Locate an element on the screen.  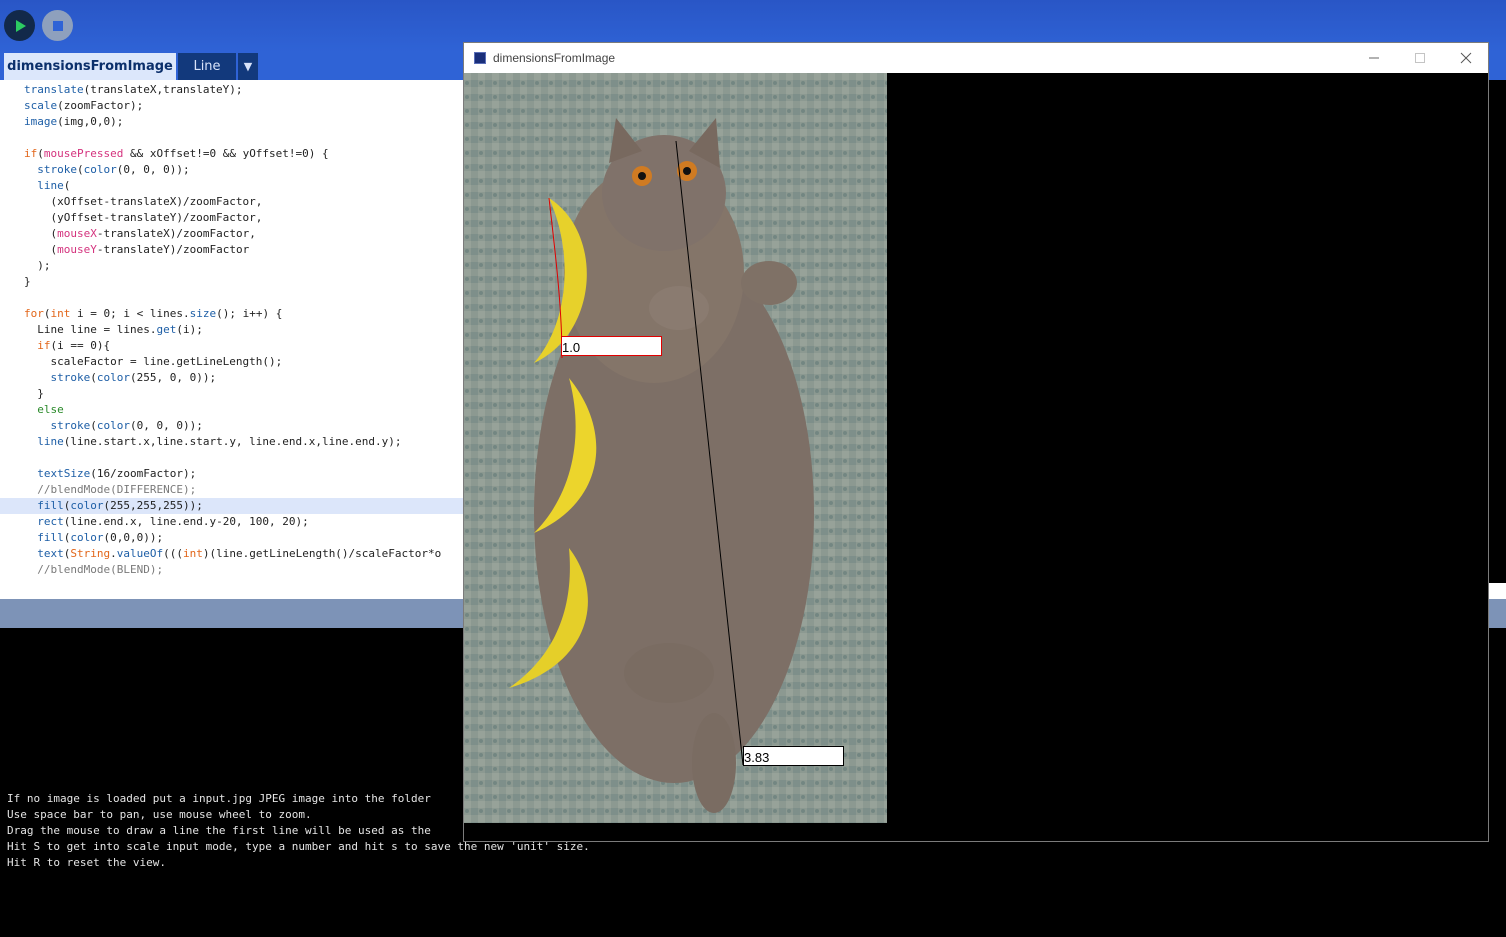
code-line: fill(color(255,255,255)); is located at coordinates (232, 506).